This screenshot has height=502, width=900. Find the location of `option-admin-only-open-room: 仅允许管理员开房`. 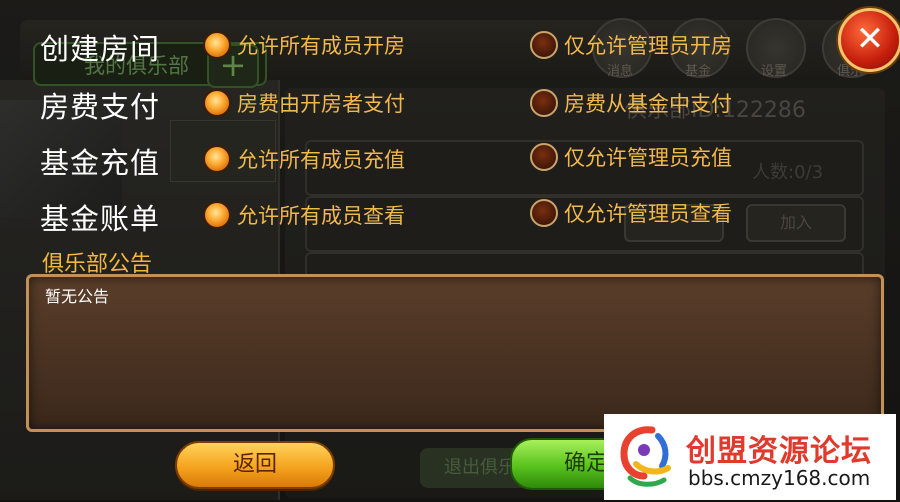

option-admin-only-open-room: 仅允许管理员开房 is located at coordinates (631, 45).